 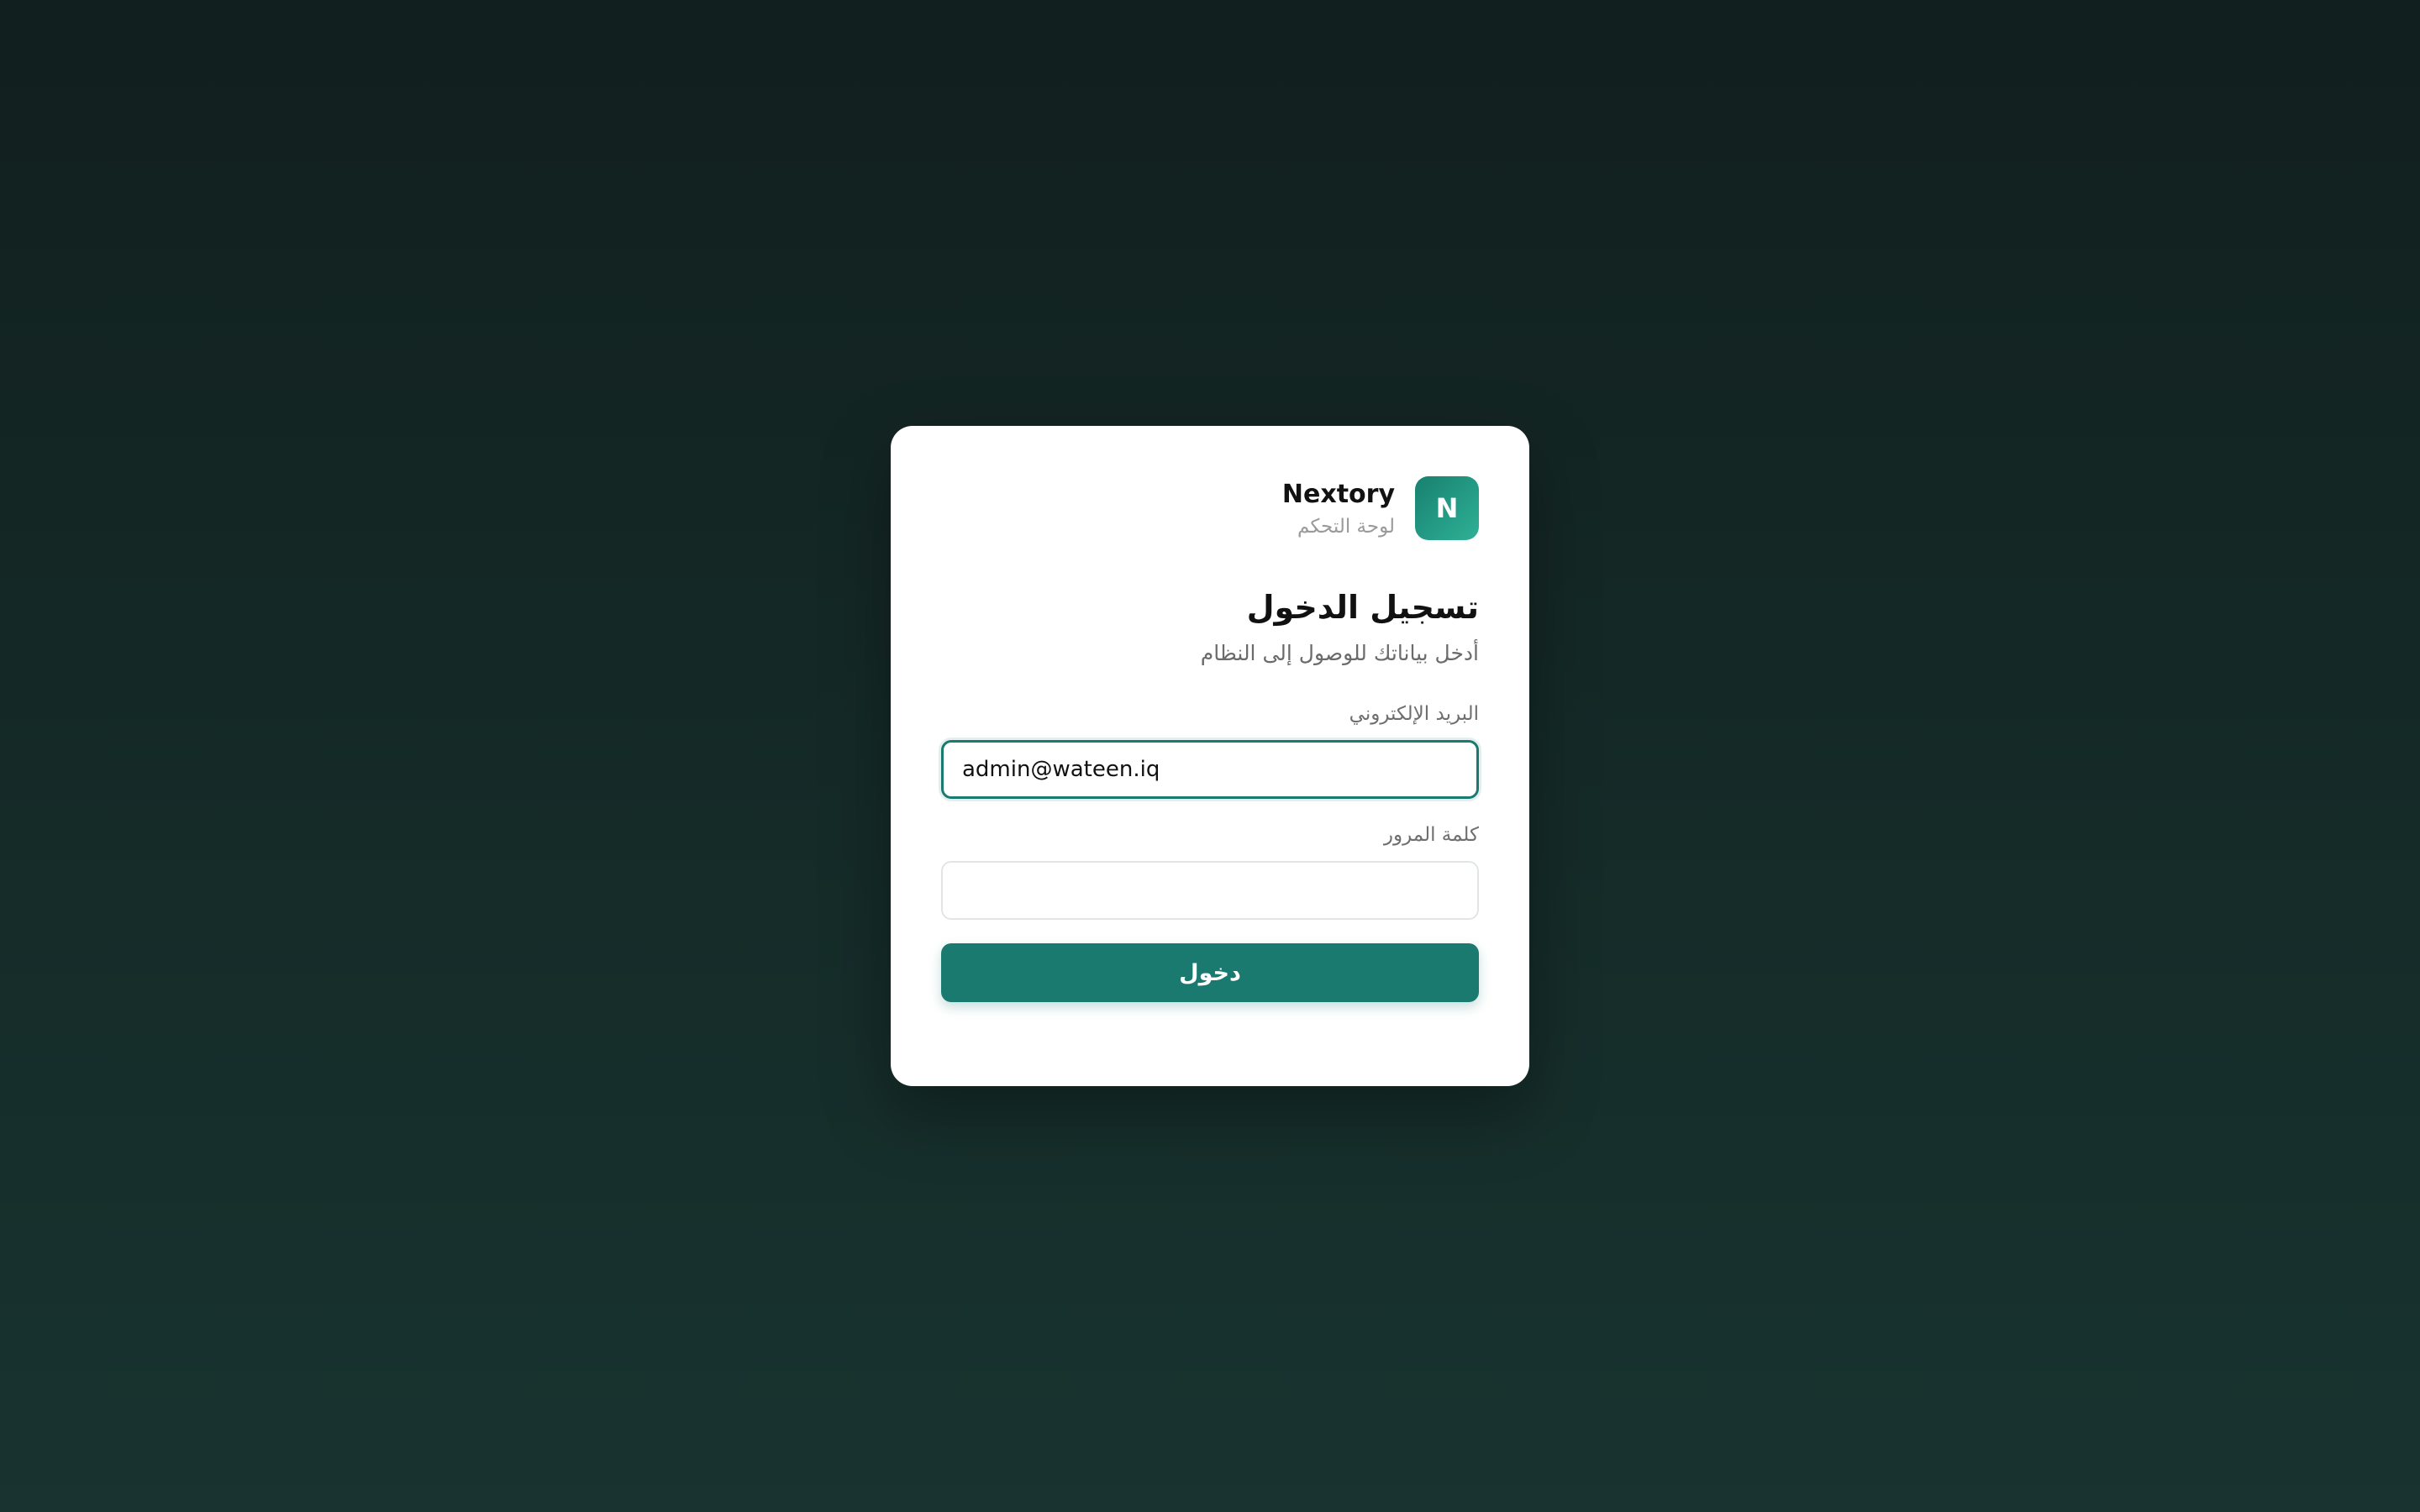 I want to click on password-label: كلمة المرور, so click(x=1431, y=835).